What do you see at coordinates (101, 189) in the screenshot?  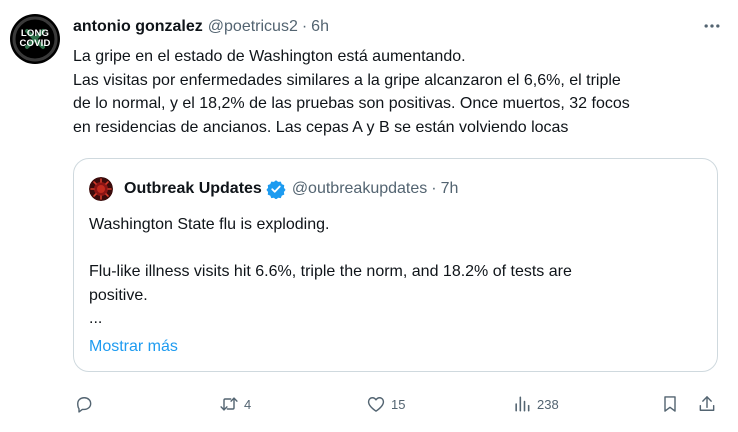 I see `quote-avatar` at bounding box center [101, 189].